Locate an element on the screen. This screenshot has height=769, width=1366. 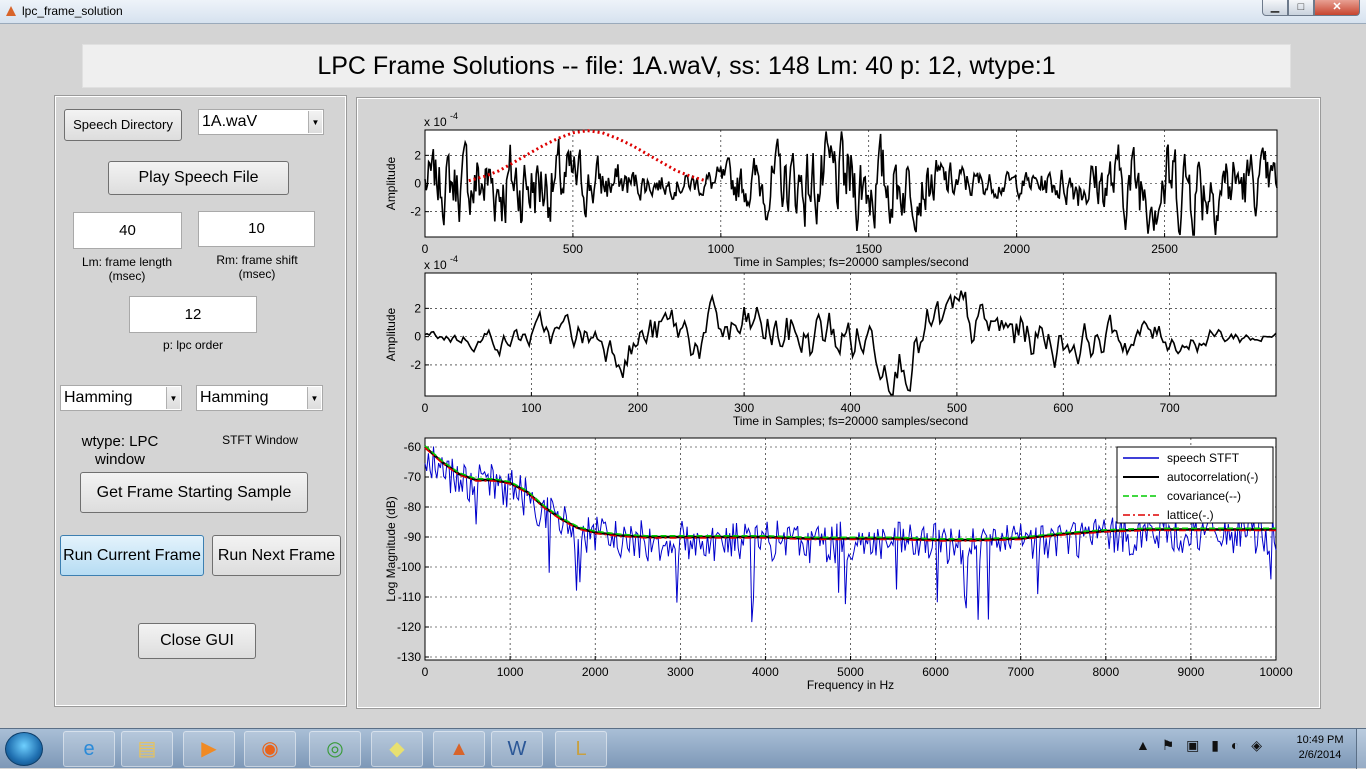
maximize-icon: □ is located at coordinates (1301, 7).